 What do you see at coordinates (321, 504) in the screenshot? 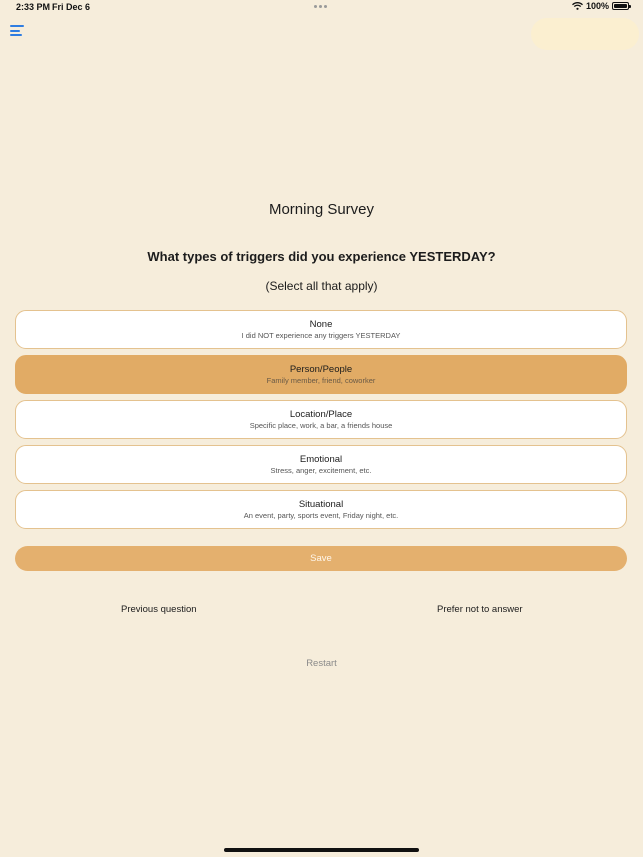
I see `option-label: Situational` at bounding box center [321, 504].